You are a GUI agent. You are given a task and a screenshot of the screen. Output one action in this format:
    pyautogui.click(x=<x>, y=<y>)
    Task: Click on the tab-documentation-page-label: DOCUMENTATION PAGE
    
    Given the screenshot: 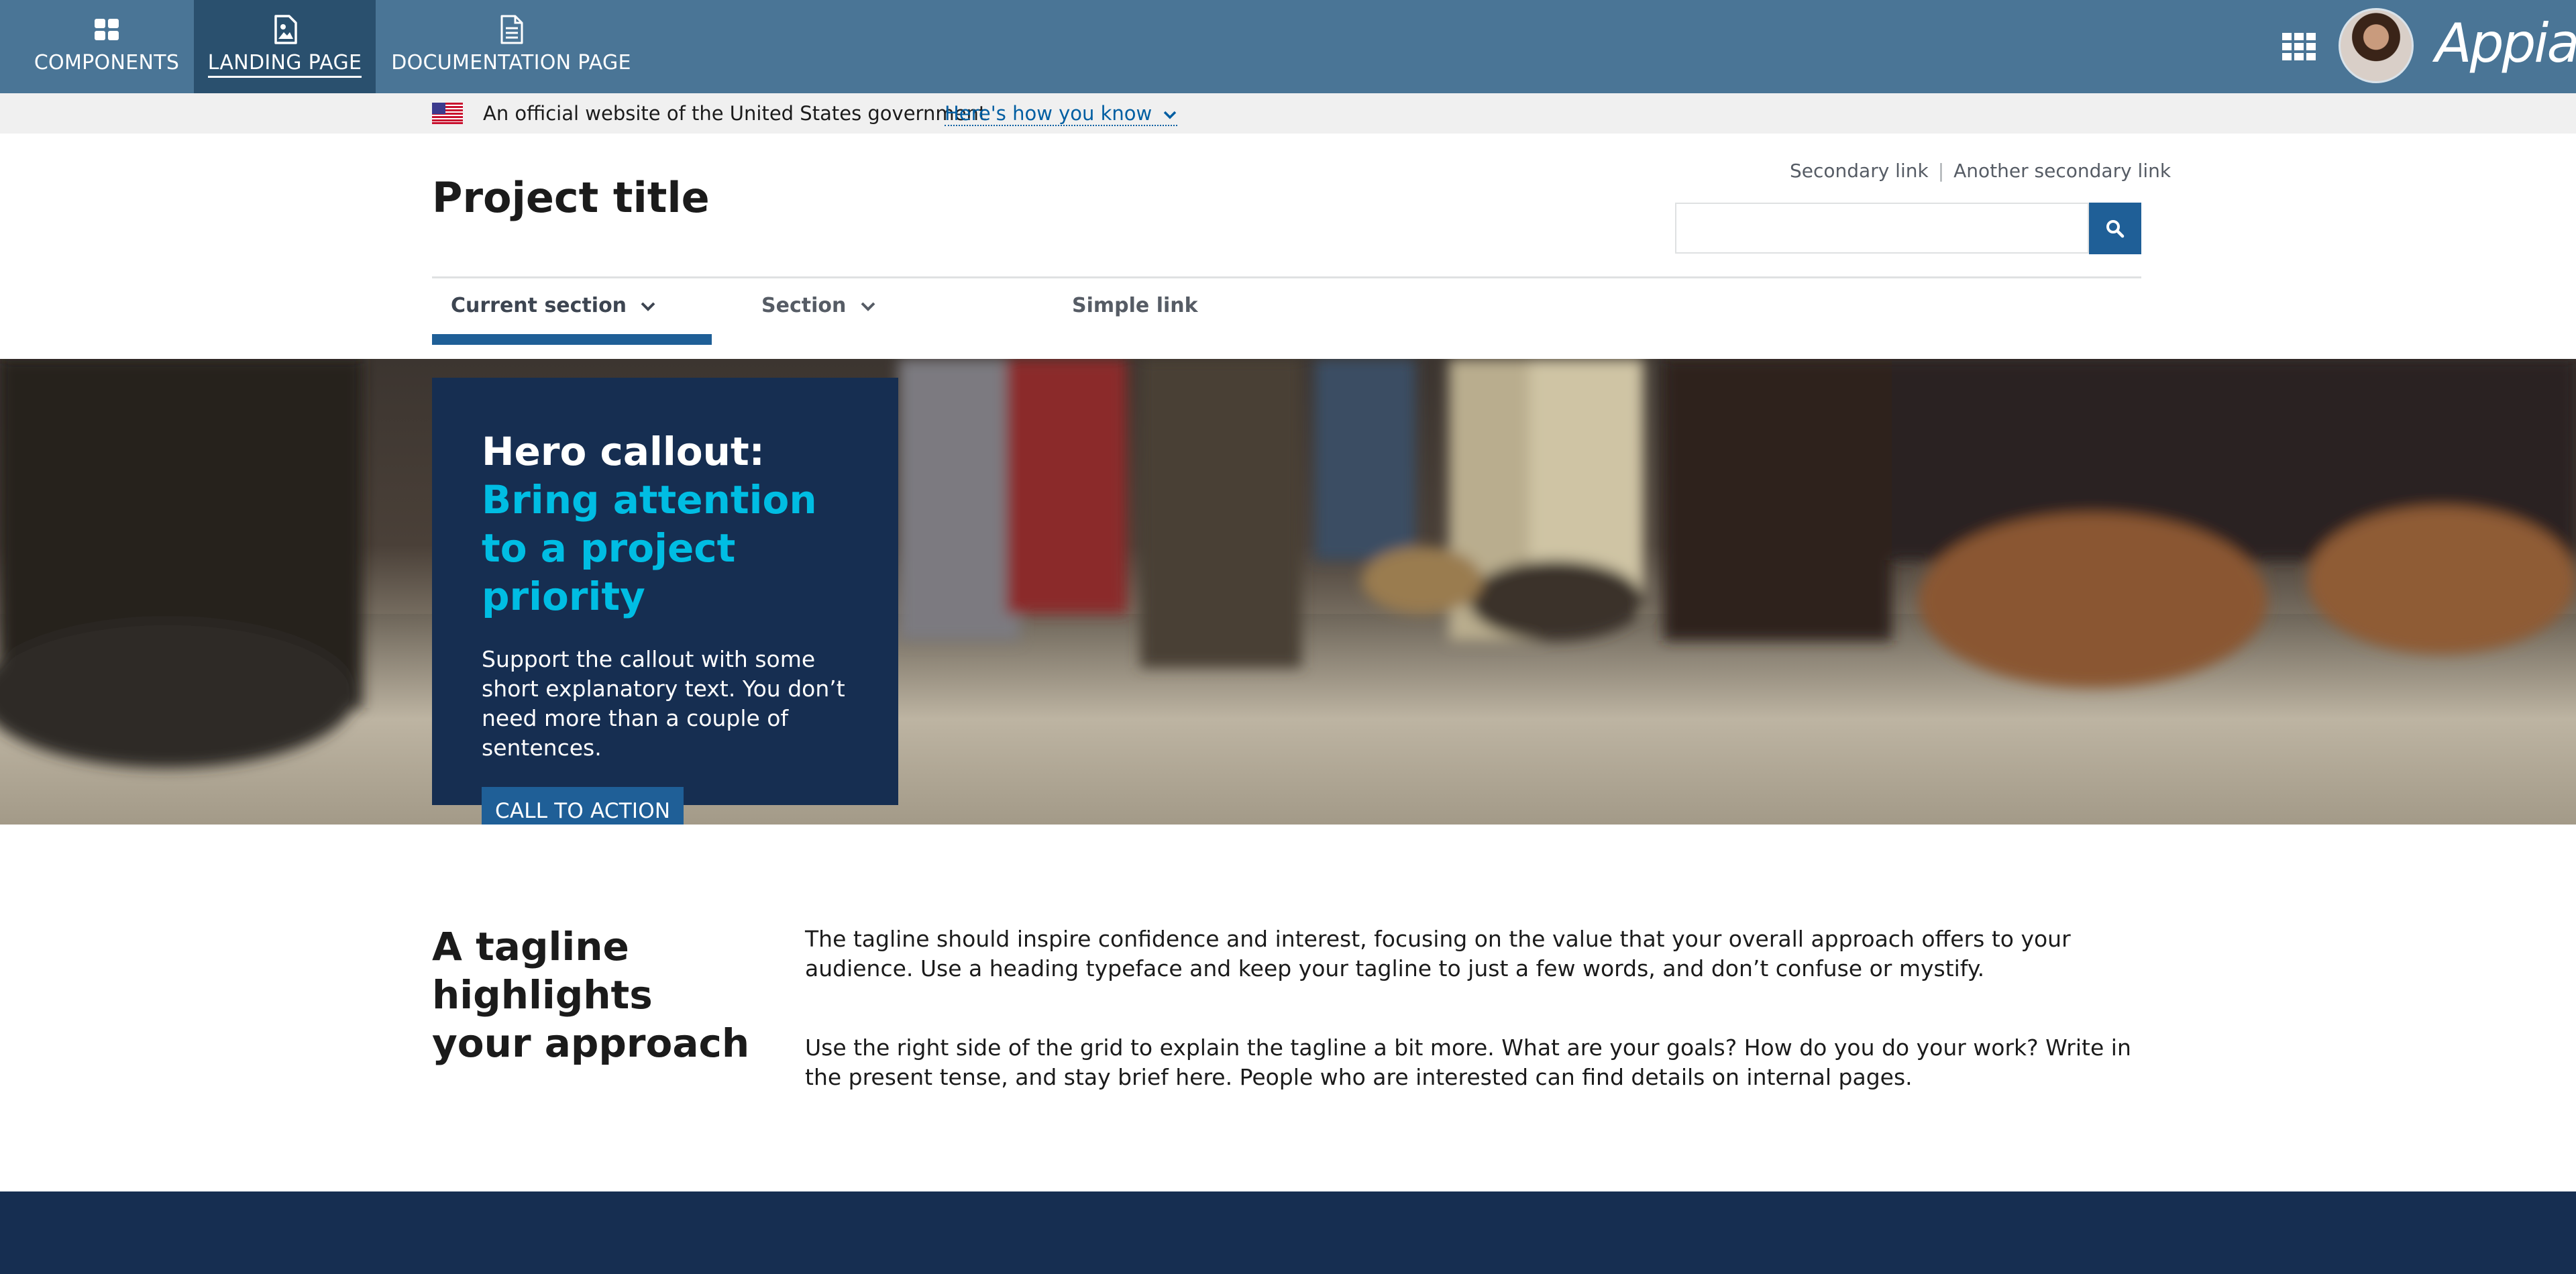 What is the action you would take?
    pyautogui.click(x=511, y=63)
    